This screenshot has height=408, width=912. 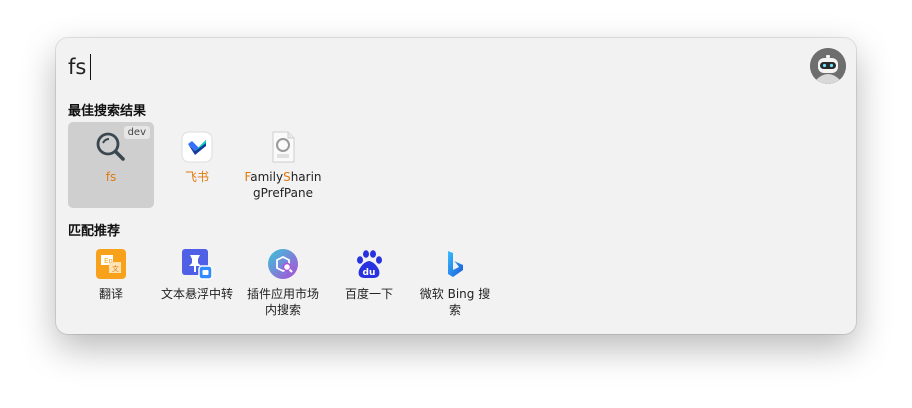 I want to click on result-familysharing: FamilySharingPrefPane, so click(x=283, y=165).